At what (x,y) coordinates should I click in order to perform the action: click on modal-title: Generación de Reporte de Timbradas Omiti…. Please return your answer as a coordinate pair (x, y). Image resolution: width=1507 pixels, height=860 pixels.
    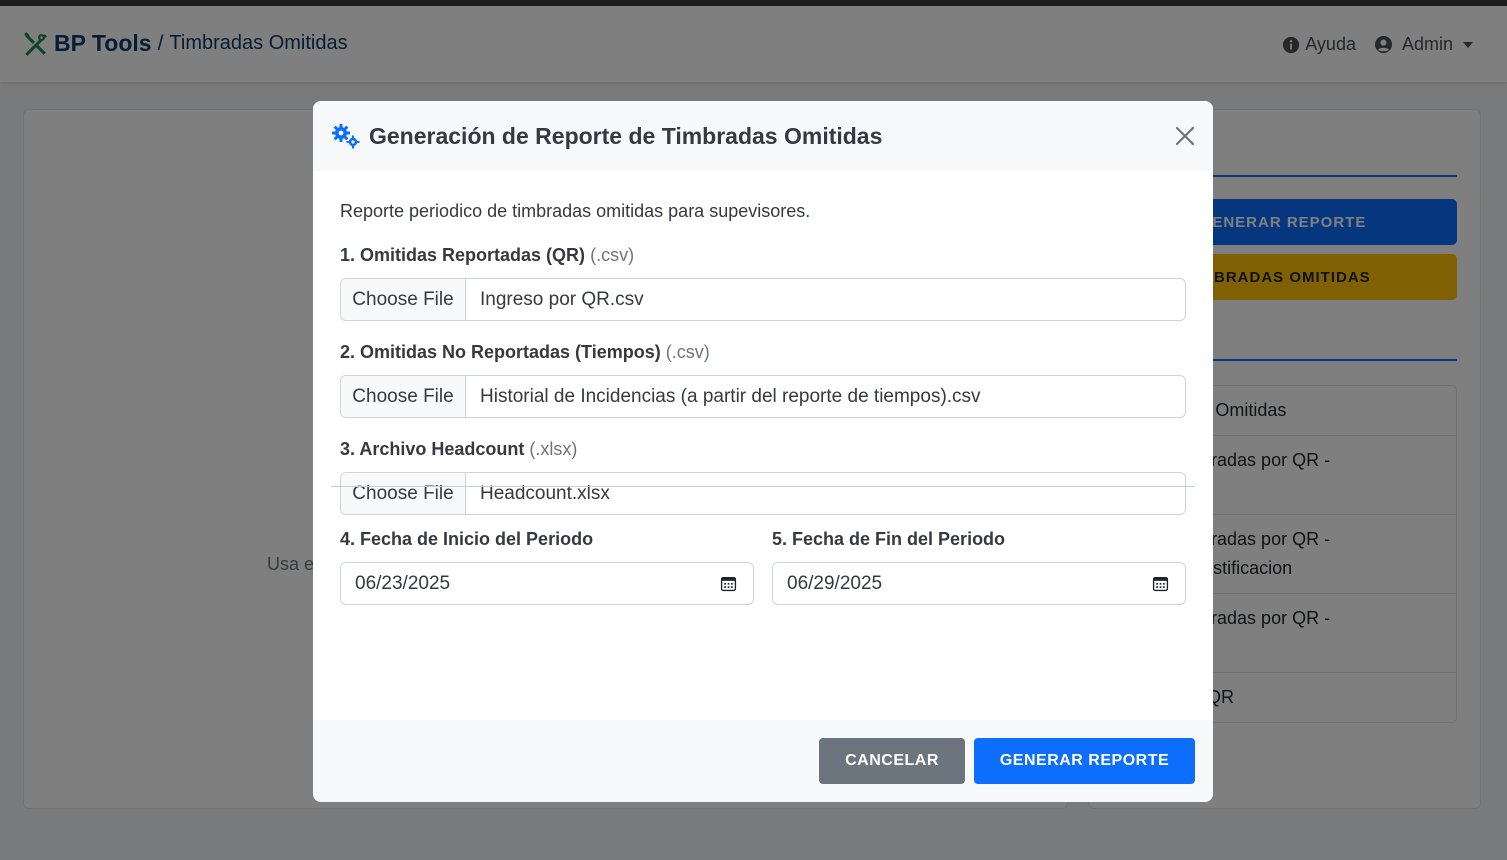
    Looking at the image, I should click on (626, 135).